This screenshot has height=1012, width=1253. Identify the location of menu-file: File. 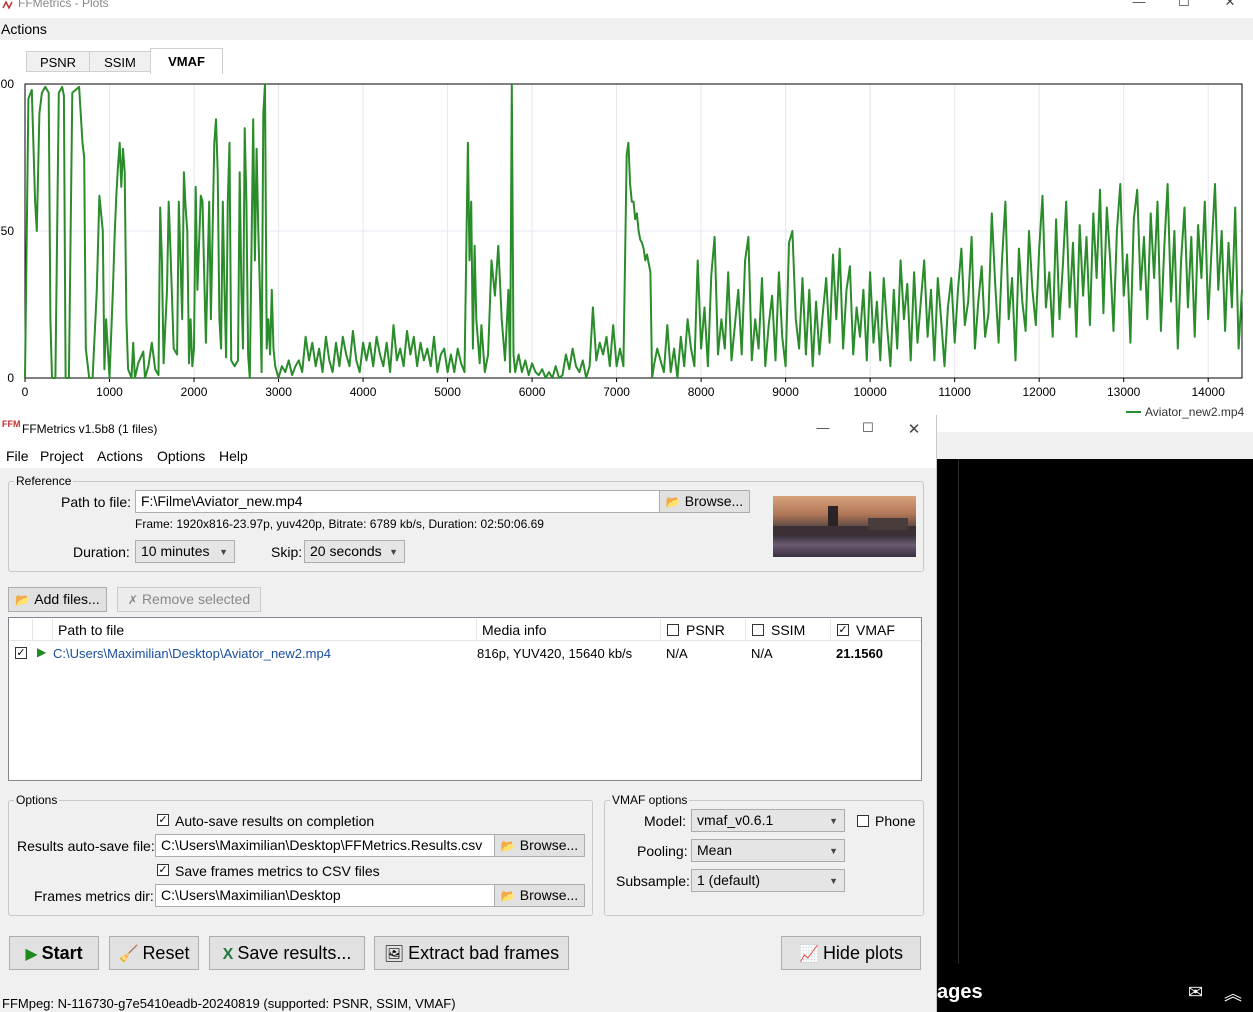
(17, 456).